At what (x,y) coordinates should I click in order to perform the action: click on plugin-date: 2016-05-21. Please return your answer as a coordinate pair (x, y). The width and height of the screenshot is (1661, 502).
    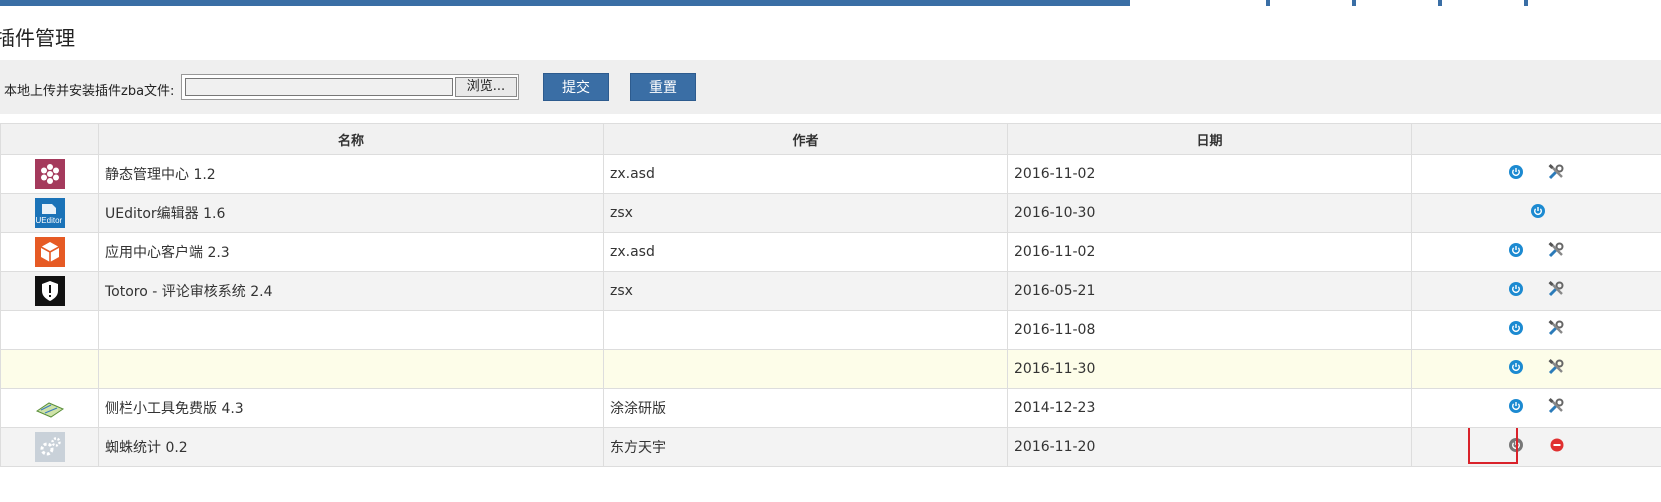
    Looking at the image, I should click on (1209, 291).